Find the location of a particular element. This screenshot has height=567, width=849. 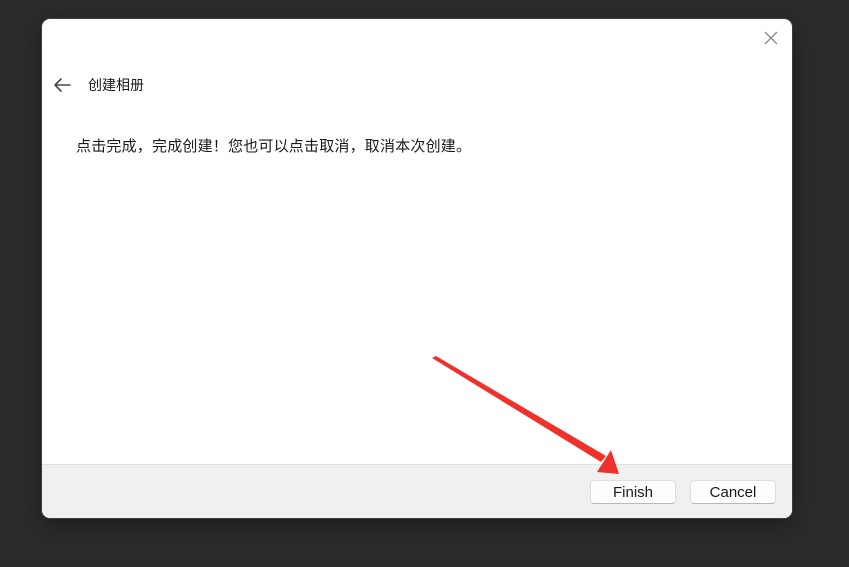

cancel-button: Cancel is located at coordinates (733, 492).